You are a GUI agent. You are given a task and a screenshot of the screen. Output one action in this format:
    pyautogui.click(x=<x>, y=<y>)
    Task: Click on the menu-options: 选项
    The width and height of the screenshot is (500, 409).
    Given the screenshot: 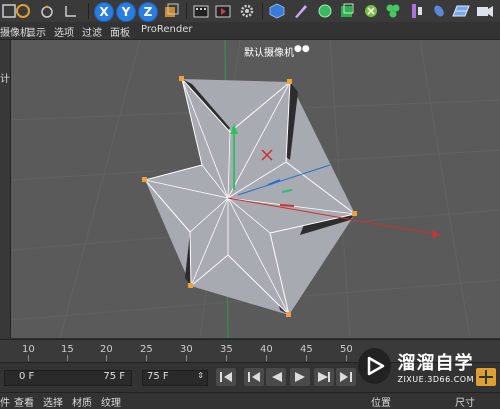 What is the action you would take?
    pyautogui.click(x=64, y=31)
    